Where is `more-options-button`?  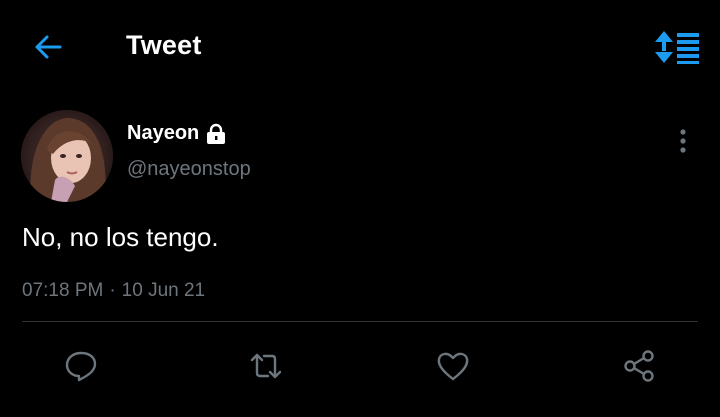
more-options-button is located at coordinates (683, 141).